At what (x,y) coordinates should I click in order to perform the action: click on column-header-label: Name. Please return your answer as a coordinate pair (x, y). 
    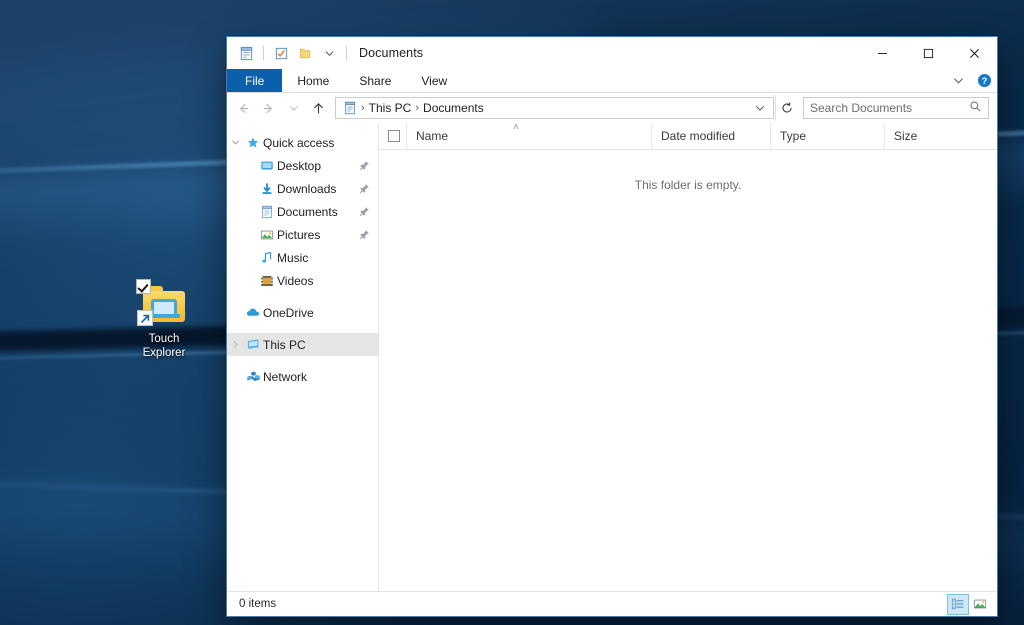
    Looking at the image, I should click on (432, 136).